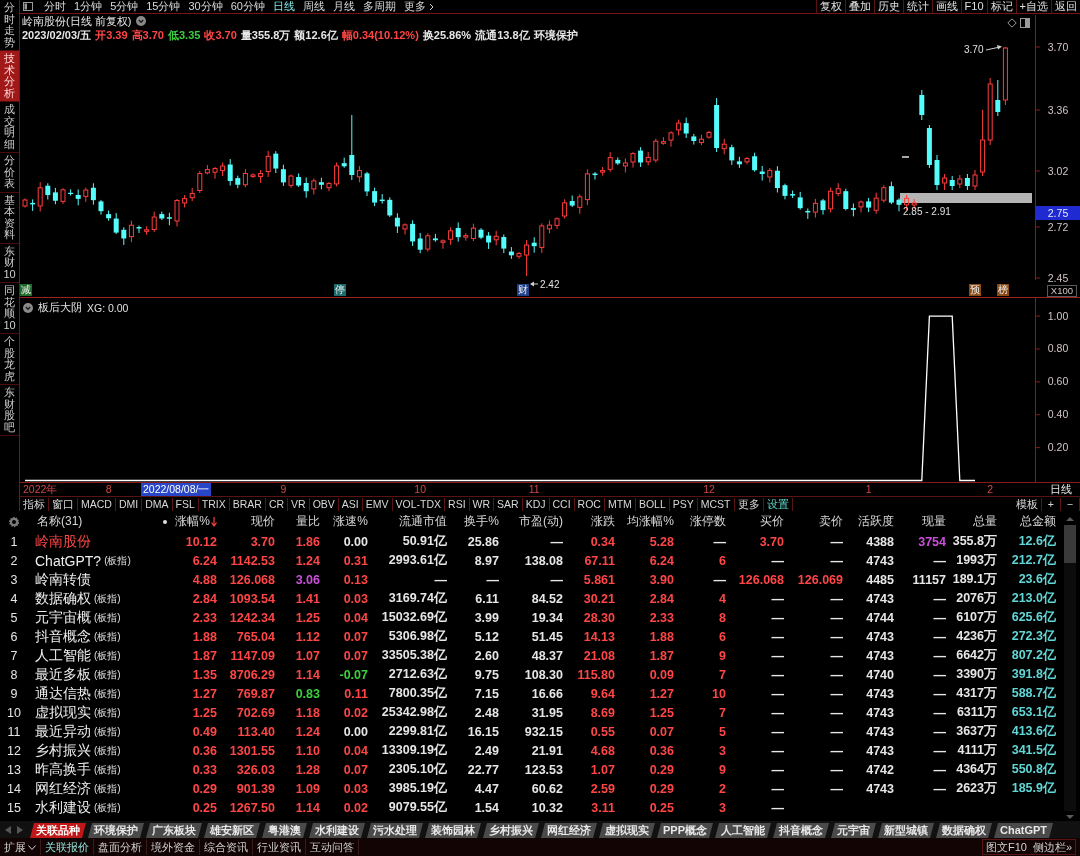 The height and width of the screenshot is (856, 1080). I want to click on event-tag: 预, so click(975, 290).